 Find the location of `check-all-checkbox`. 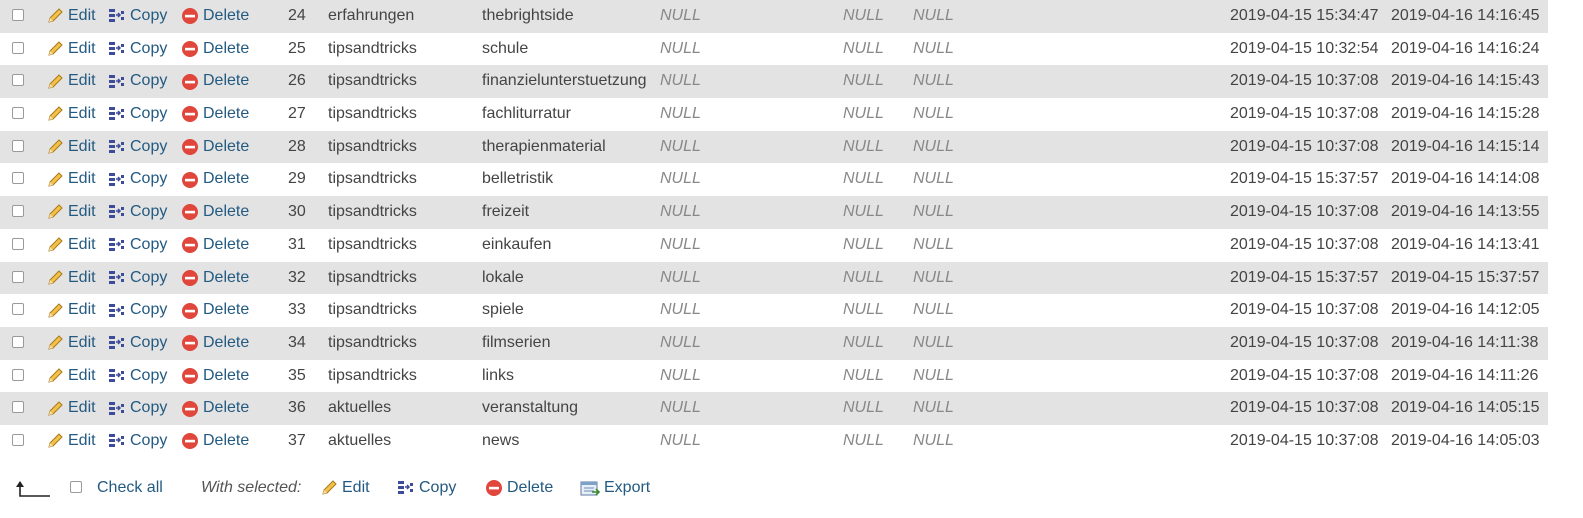

check-all-checkbox is located at coordinates (76, 487).